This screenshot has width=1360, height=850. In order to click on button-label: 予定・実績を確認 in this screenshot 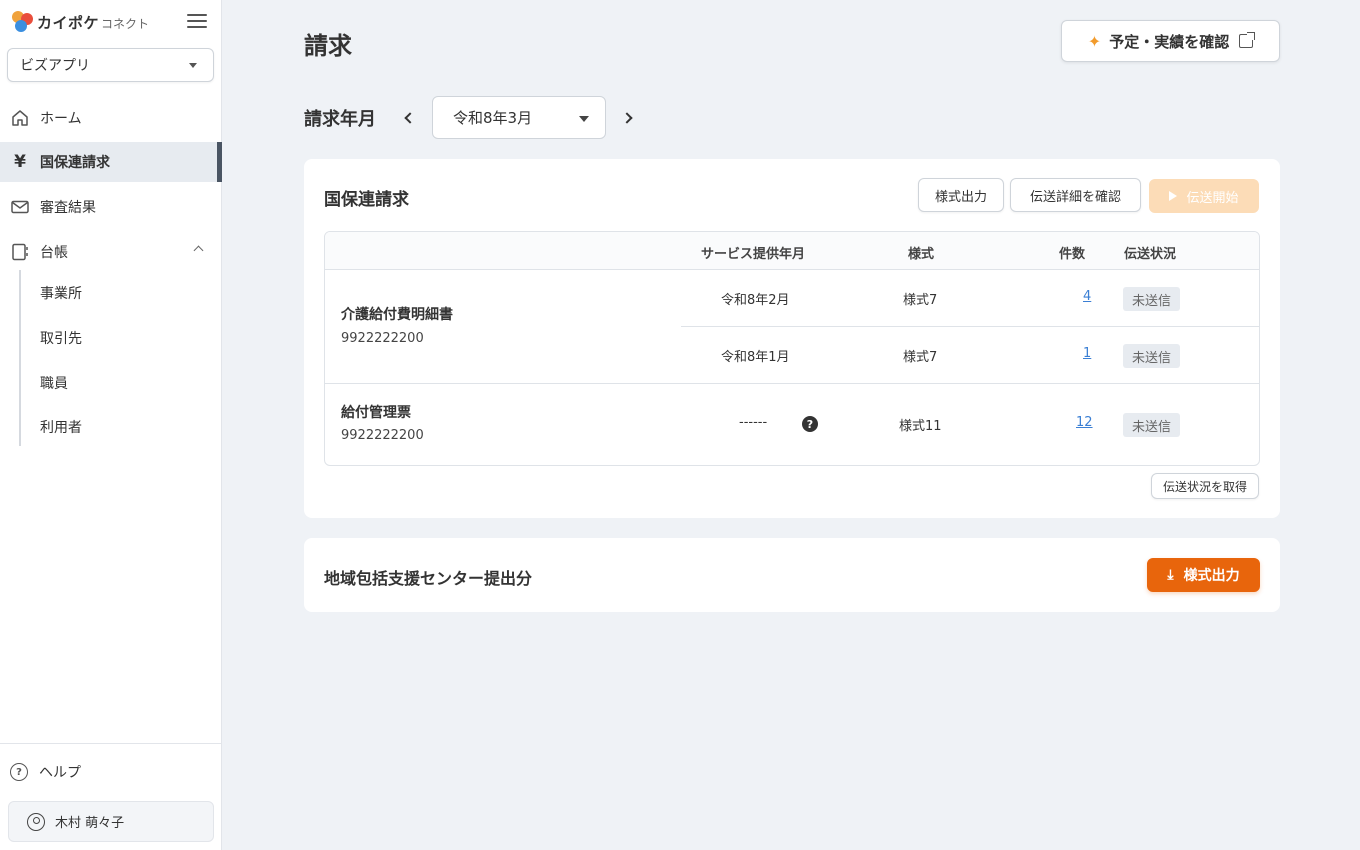, I will do `click(1169, 41)`.